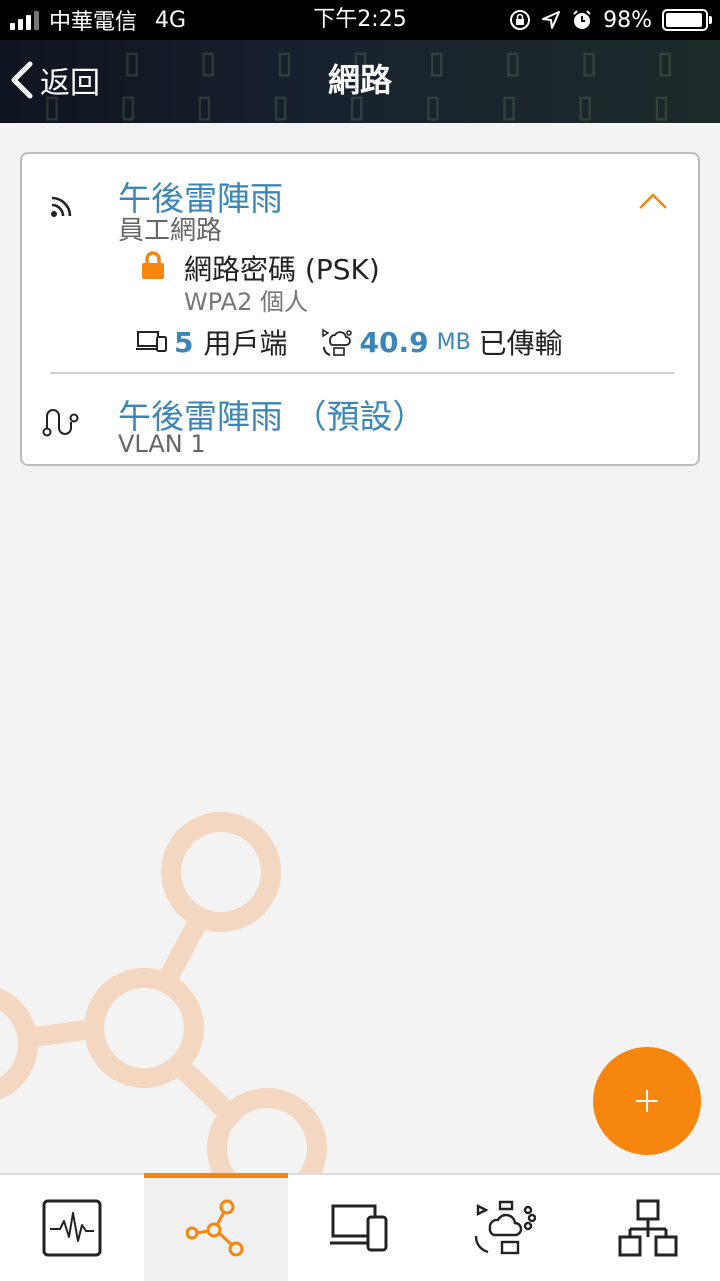 This screenshot has width=720, height=1281. What do you see at coordinates (520, 20) in the screenshot?
I see `orientation-lock-icon` at bounding box center [520, 20].